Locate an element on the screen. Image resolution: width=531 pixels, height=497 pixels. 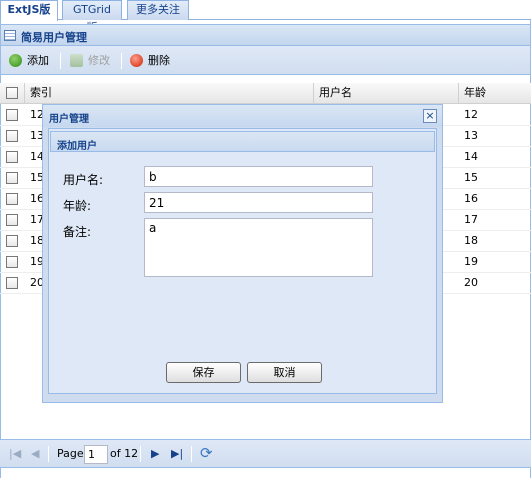
column-header-username: 用户名 is located at coordinates (386, 93).